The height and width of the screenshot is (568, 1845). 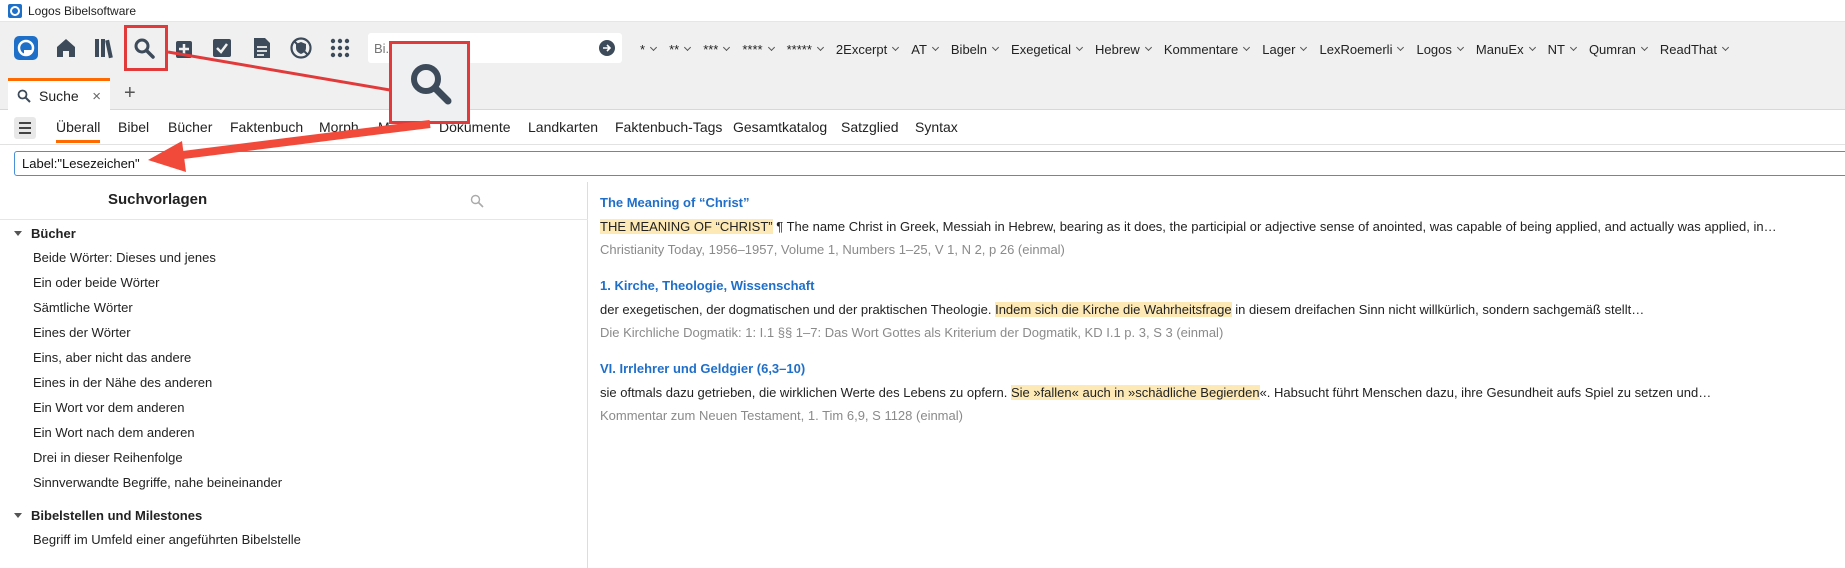 I want to click on list-item: Sämtliche Wörter, so click(x=83, y=307).